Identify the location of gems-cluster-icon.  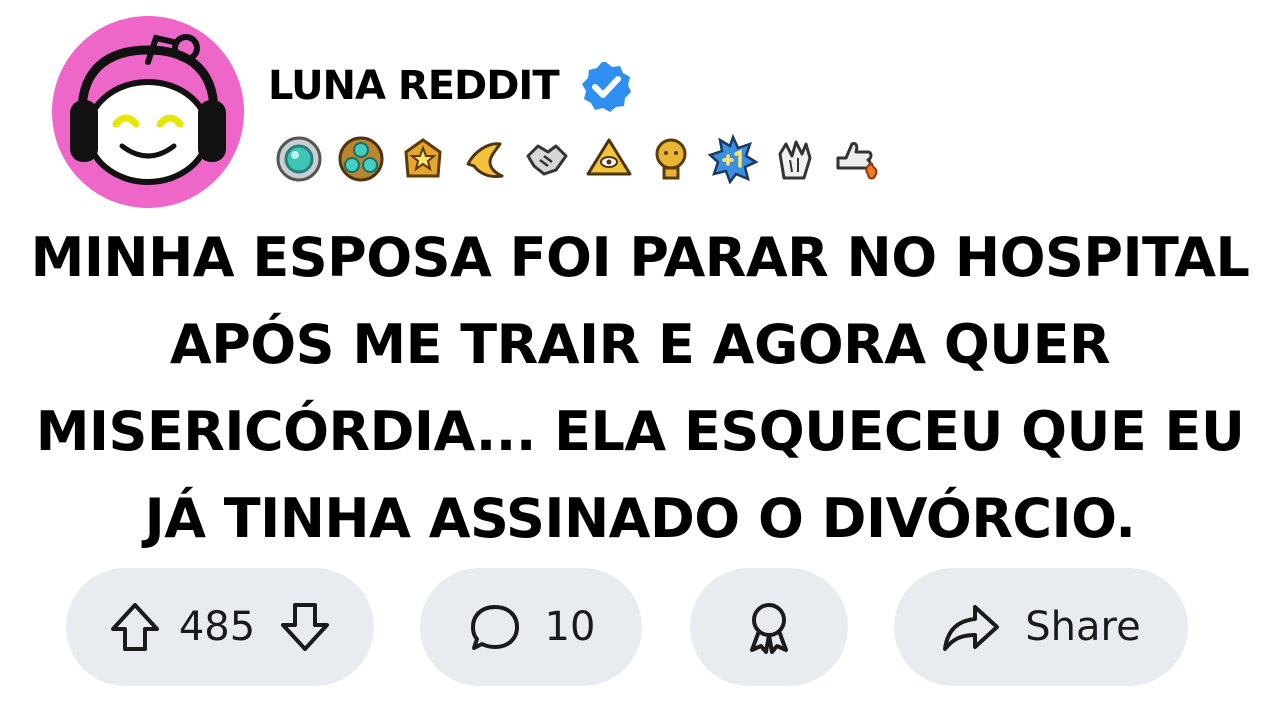
(361, 159).